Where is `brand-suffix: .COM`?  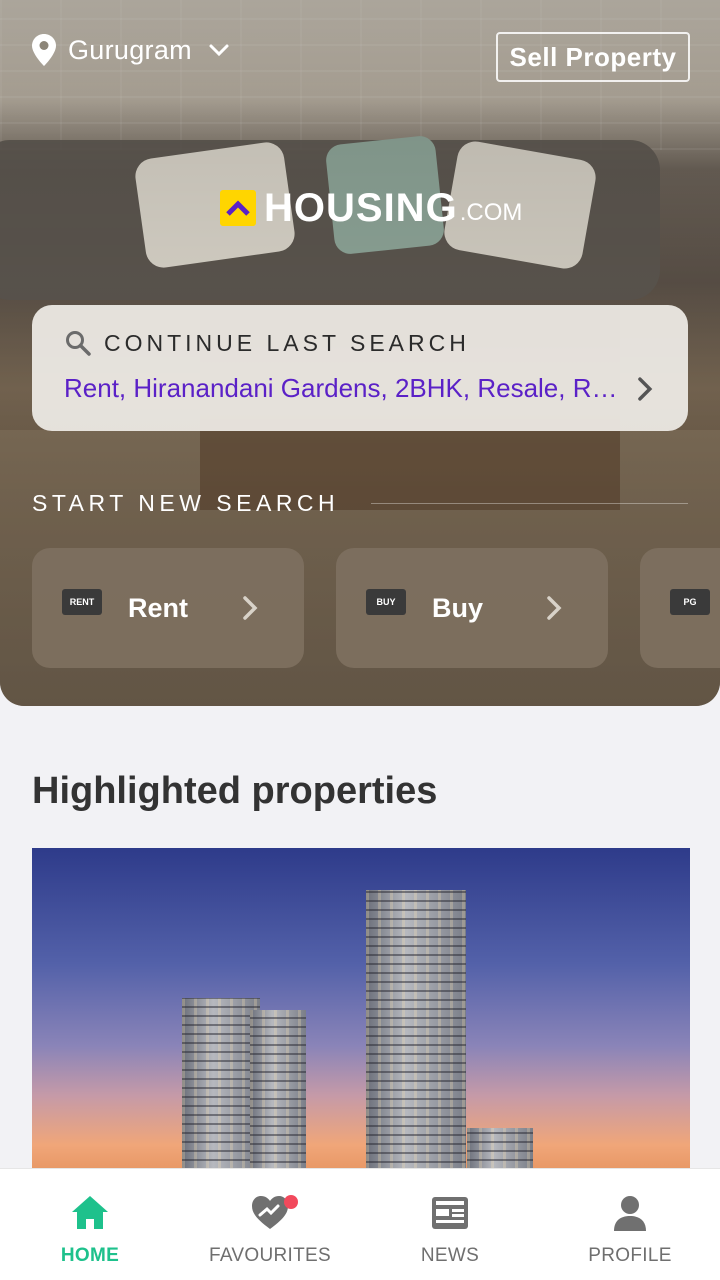 brand-suffix: .COM is located at coordinates (491, 212).